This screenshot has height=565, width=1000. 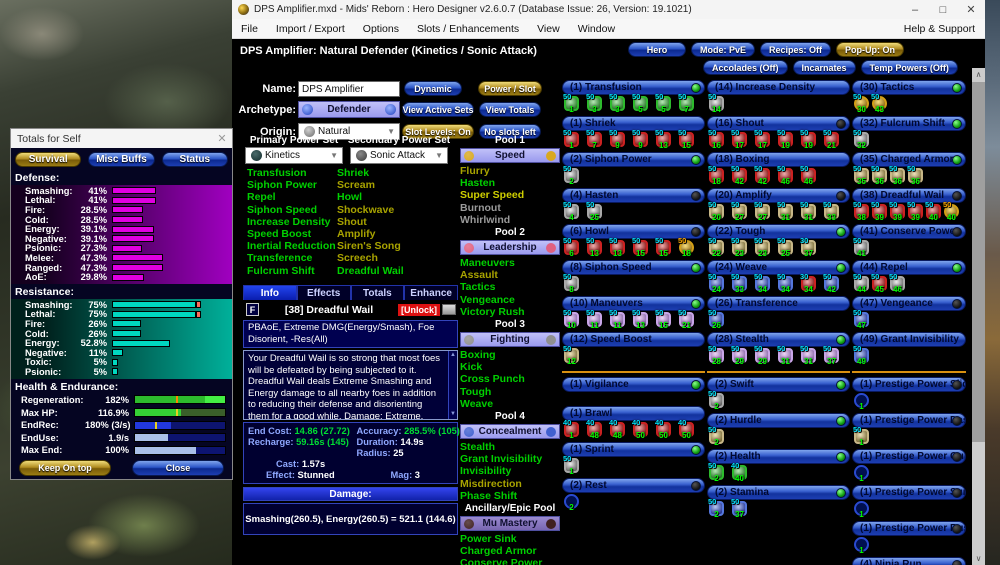 What do you see at coordinates (399, 155) in the screenshot?
I see `secondary-set-select: Sonic Attack ▼` at bounding box center [399, 155].